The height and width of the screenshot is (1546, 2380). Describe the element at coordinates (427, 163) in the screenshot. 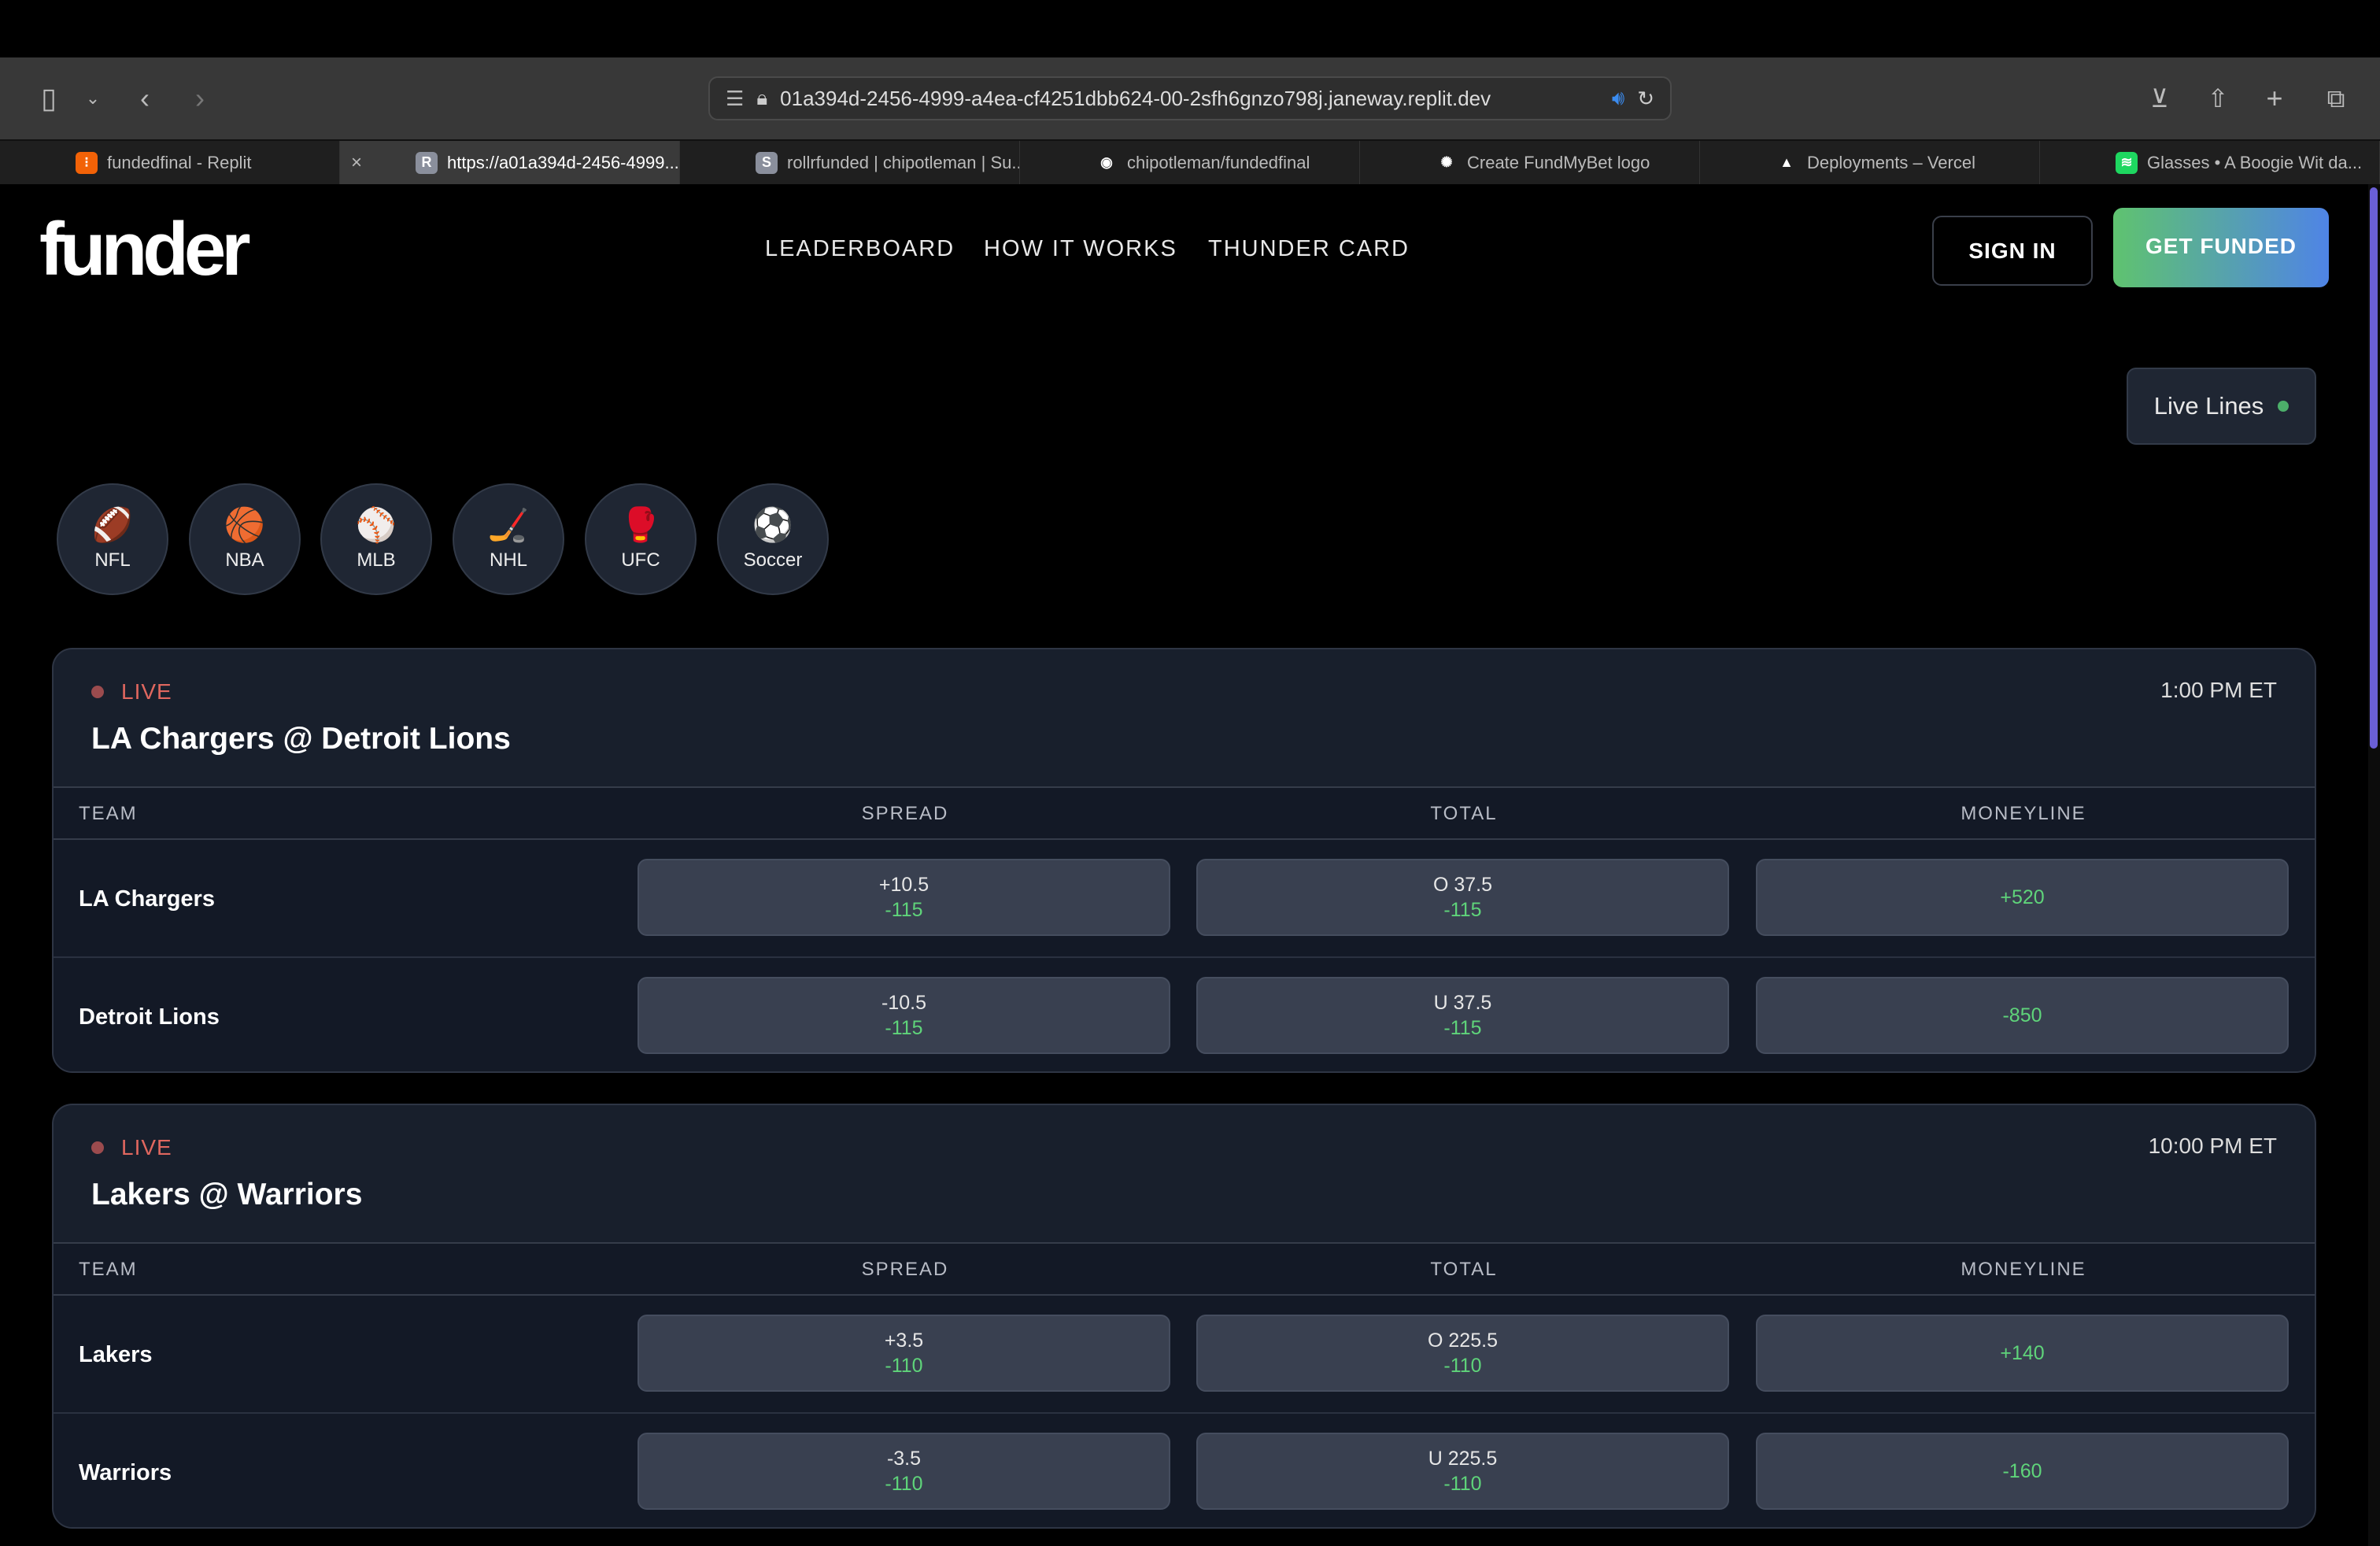

I see `replit-r-icon: R` at that location.